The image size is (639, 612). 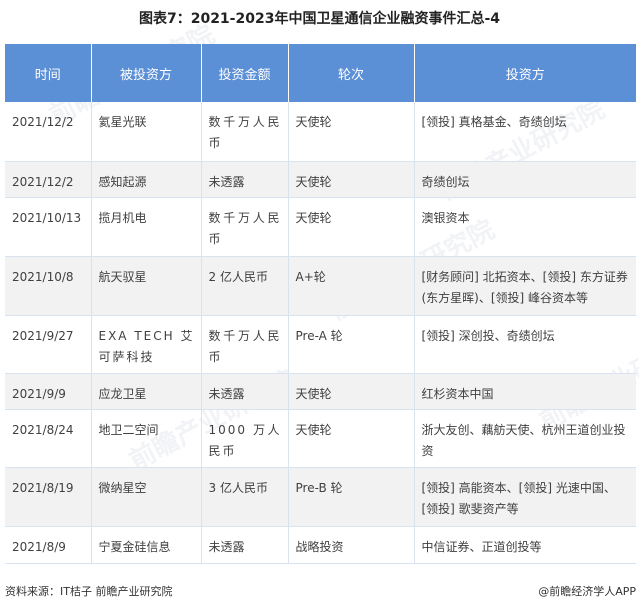 What do you see at coordinates (245, 286) in the screenshot?
I see `cell-amount: 2 亿人民币` at bounding box center [245, 286].